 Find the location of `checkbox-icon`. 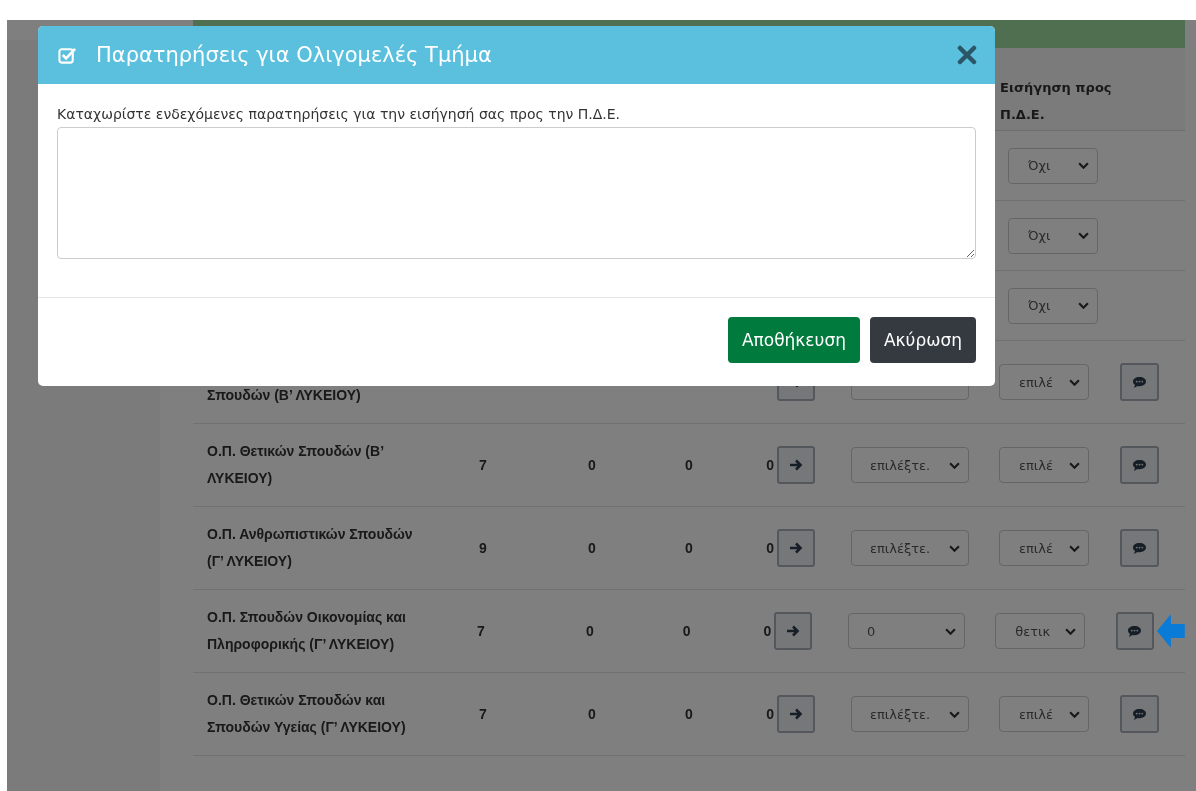

checkbox-icon is located at coordinates (67, 55).